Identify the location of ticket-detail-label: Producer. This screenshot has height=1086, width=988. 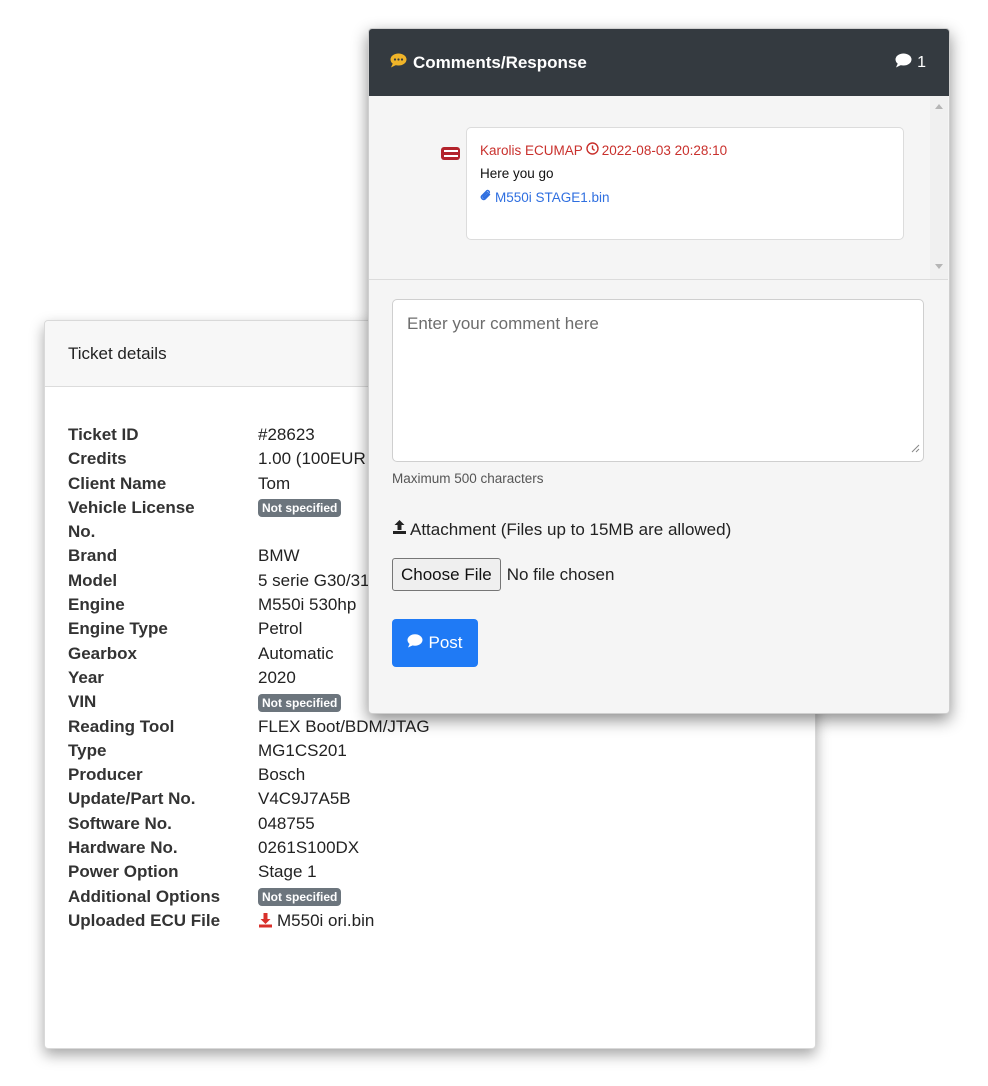
(105, 775).